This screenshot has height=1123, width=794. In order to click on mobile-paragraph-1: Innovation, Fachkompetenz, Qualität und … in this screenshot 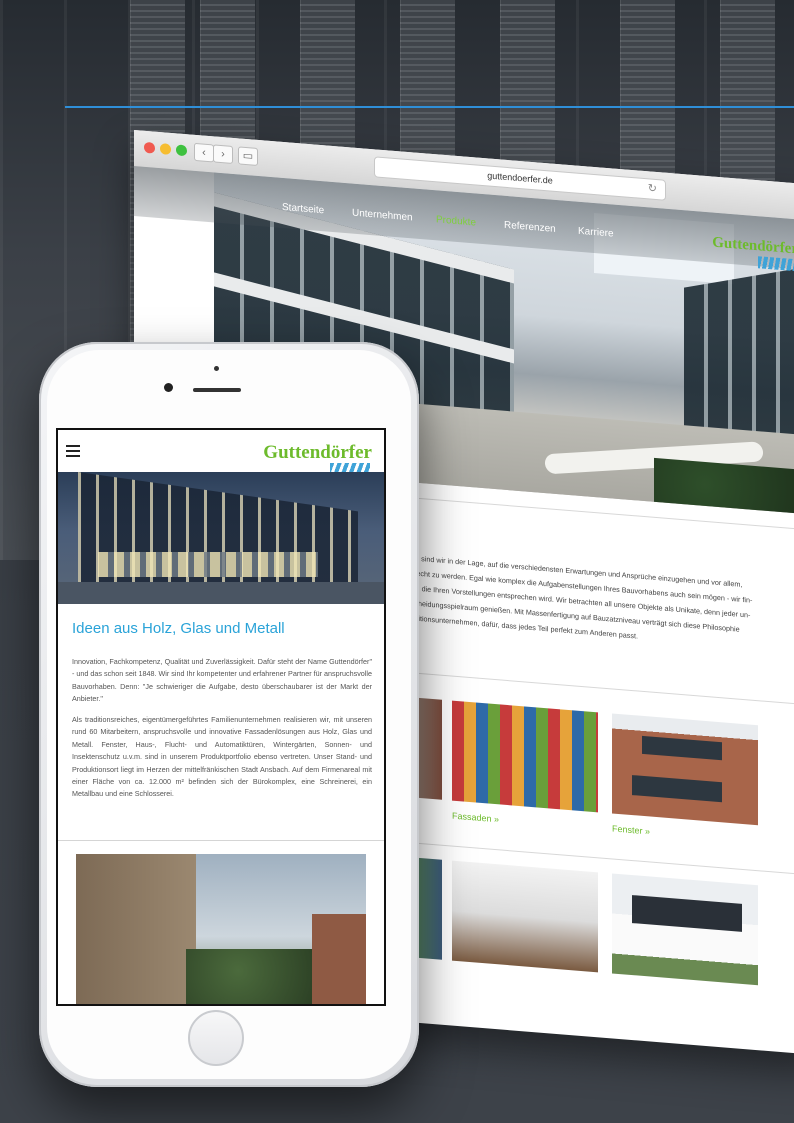, I will do `click(222, 680)`.